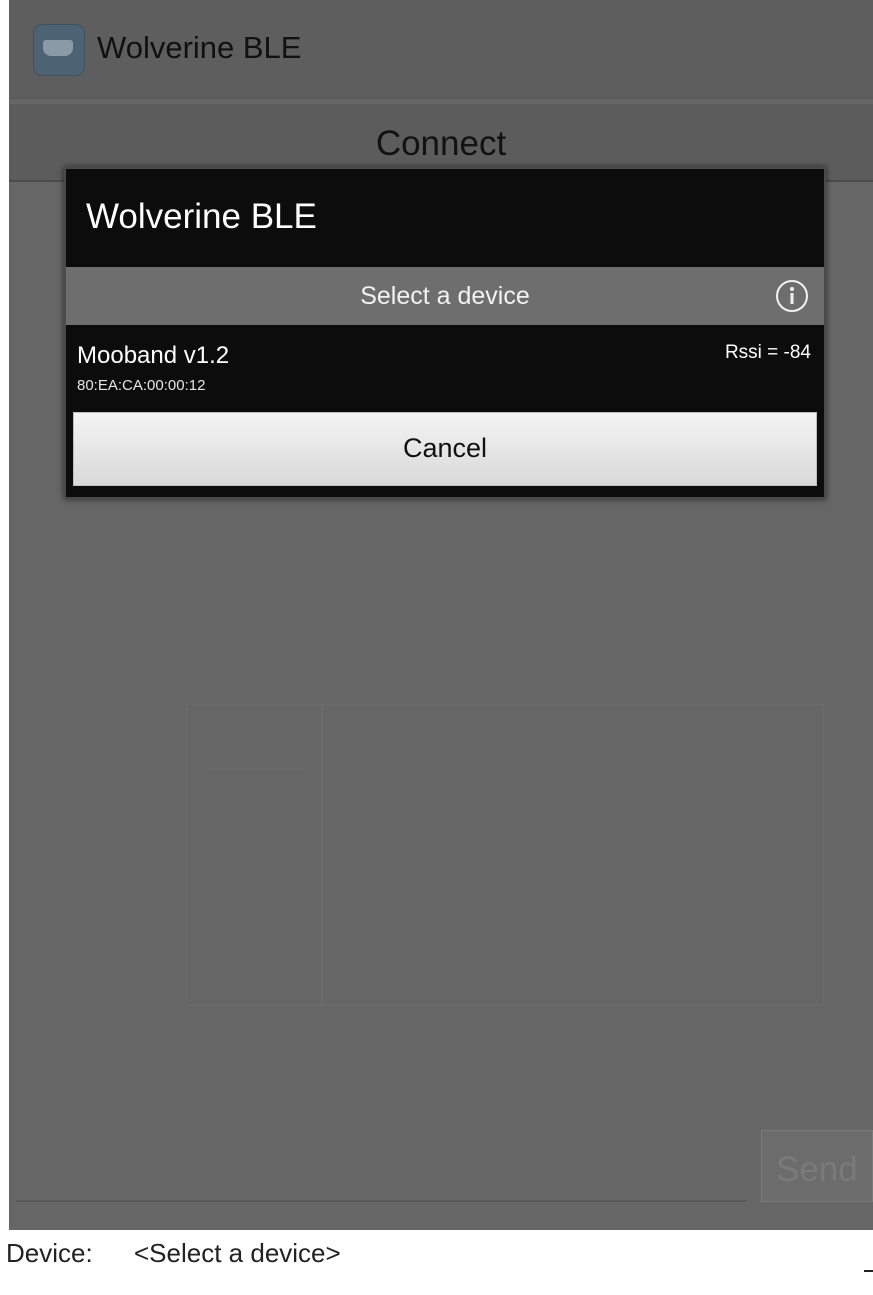  Describe the element at coordinates (817, 1169) in the screenshot. I see `send-button-label: Send` at that location.